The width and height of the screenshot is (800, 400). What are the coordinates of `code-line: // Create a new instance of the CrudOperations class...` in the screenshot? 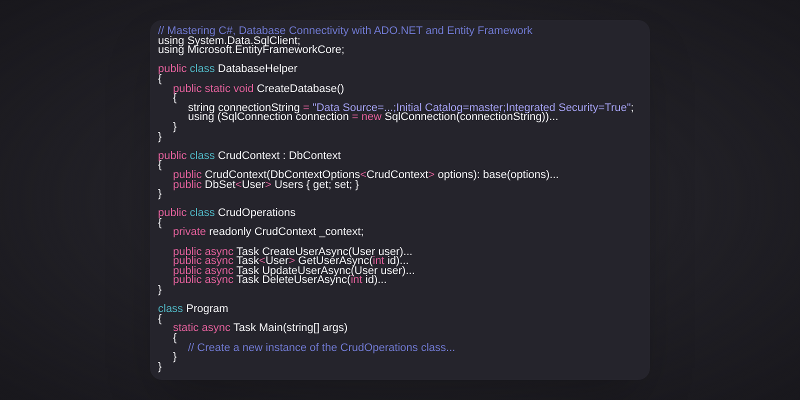 It's located at (322, 349).